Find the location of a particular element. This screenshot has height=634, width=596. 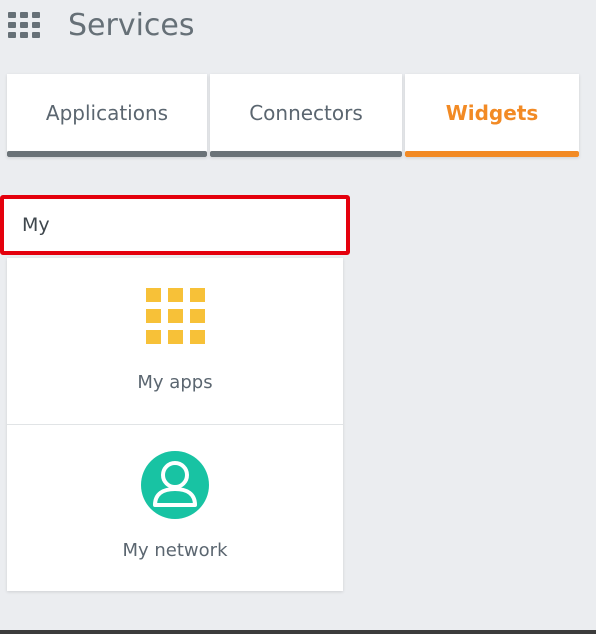

tab-applications: Applications is located at coordinates (107, 115).